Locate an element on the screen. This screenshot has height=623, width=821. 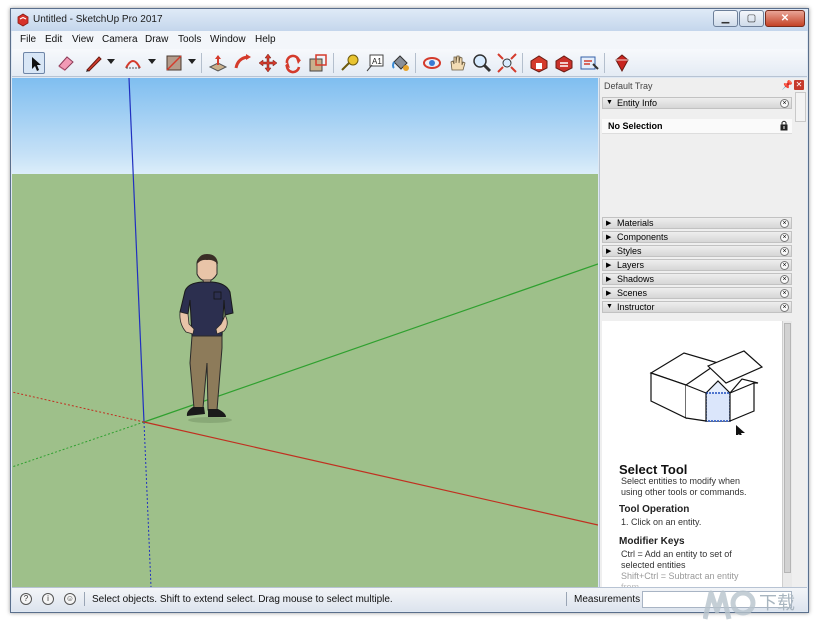
close-button: ✕ is located at coordinates (785, 18).